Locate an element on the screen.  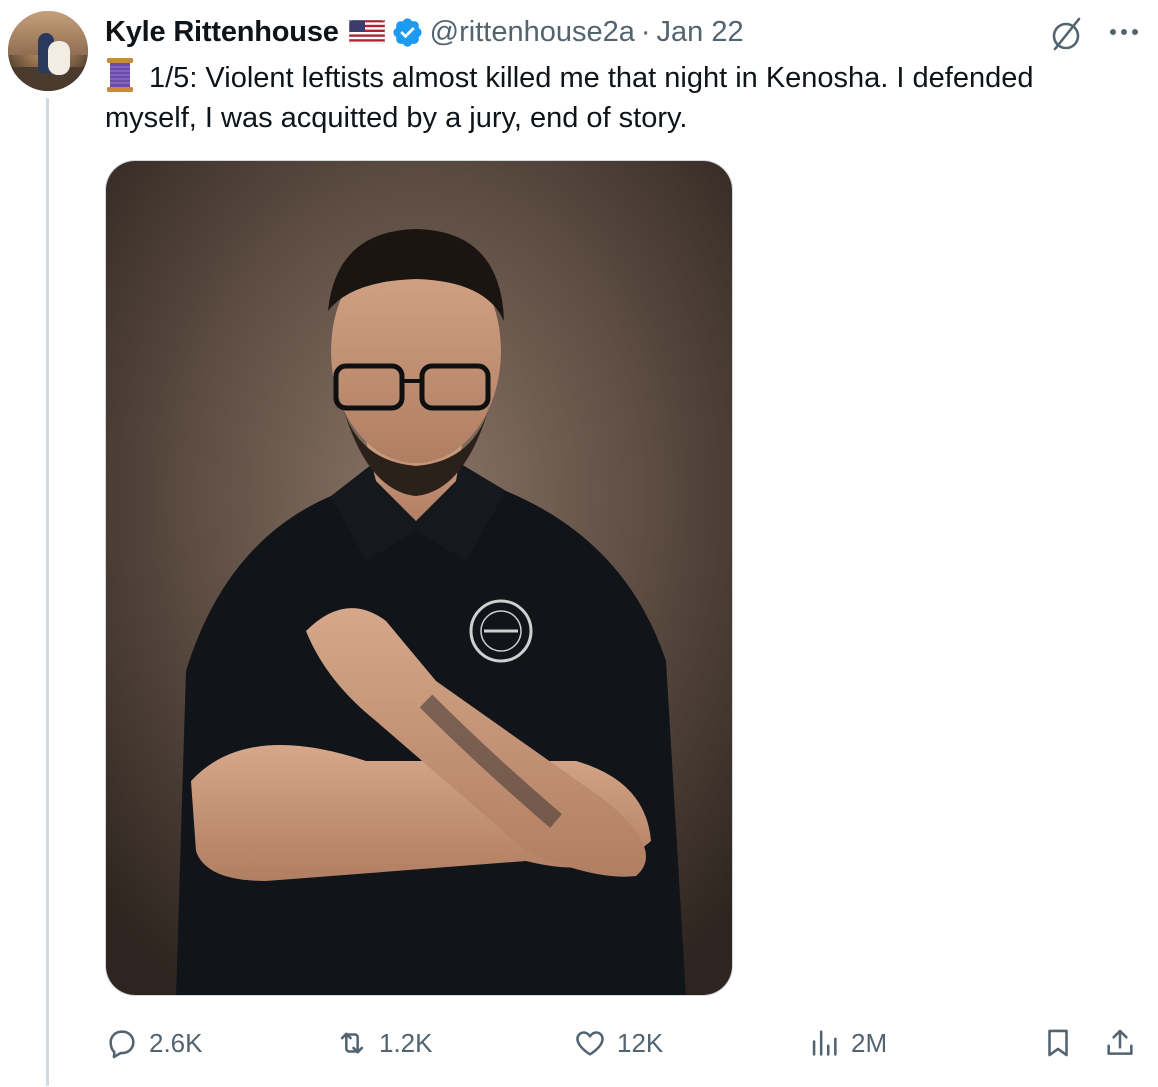
verified-badge-icon is located at coordinates (407, 32).